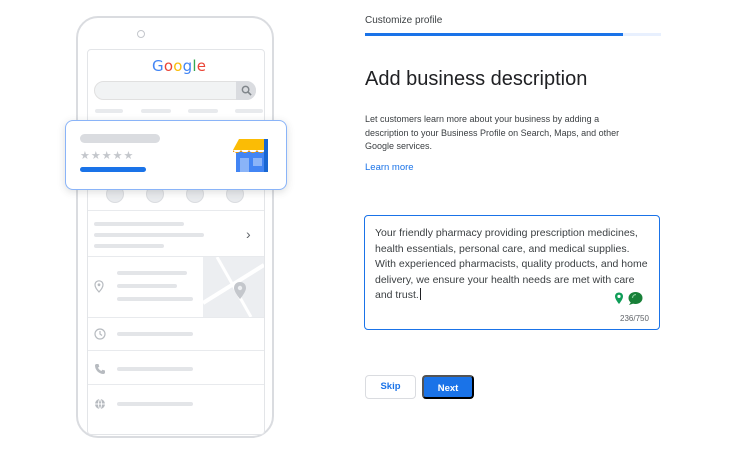  I want to click on learn-more-link: Learn more, so click(389, 167).